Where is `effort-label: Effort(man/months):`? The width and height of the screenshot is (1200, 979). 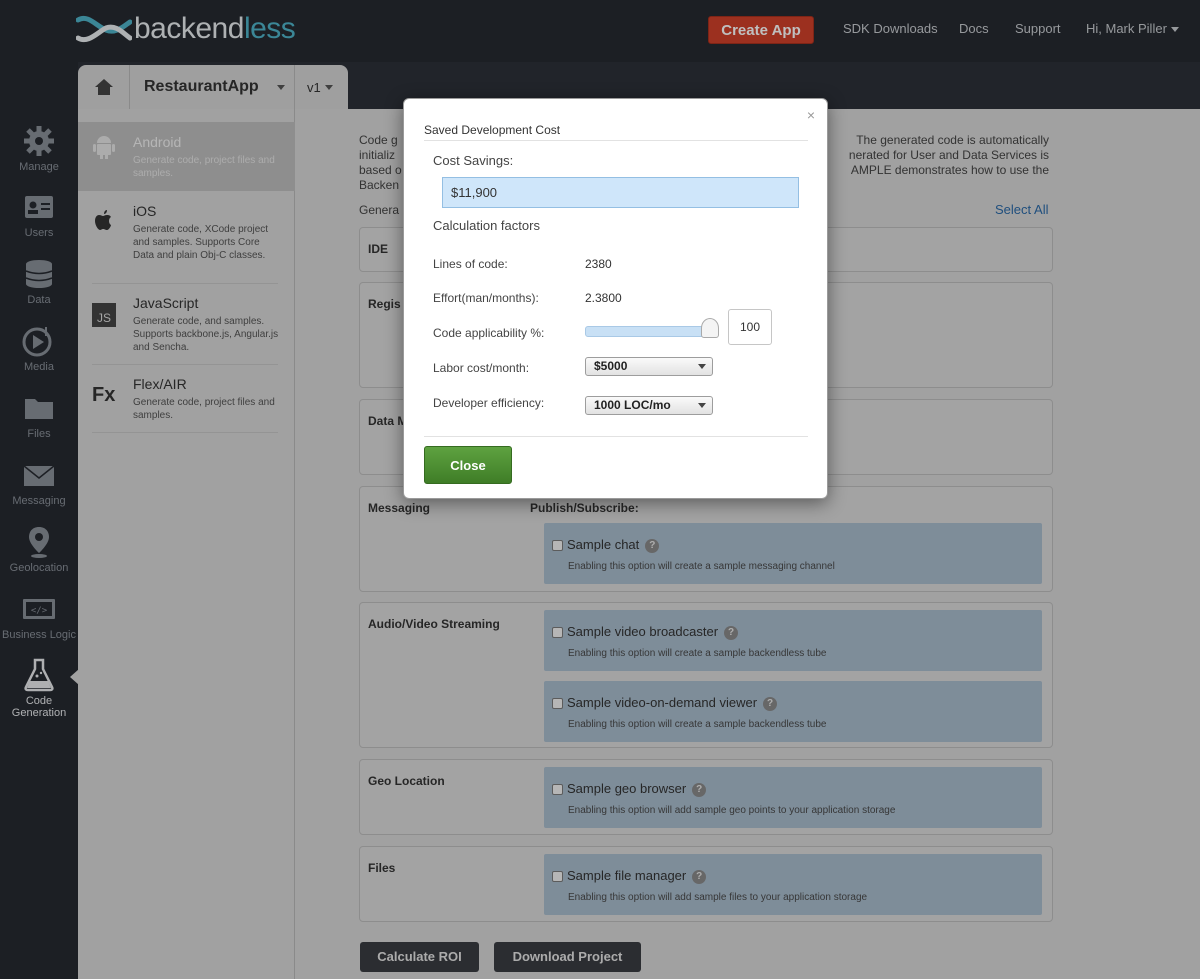 effort-label: Effort(man/months): is located at coordinates (486, 298).